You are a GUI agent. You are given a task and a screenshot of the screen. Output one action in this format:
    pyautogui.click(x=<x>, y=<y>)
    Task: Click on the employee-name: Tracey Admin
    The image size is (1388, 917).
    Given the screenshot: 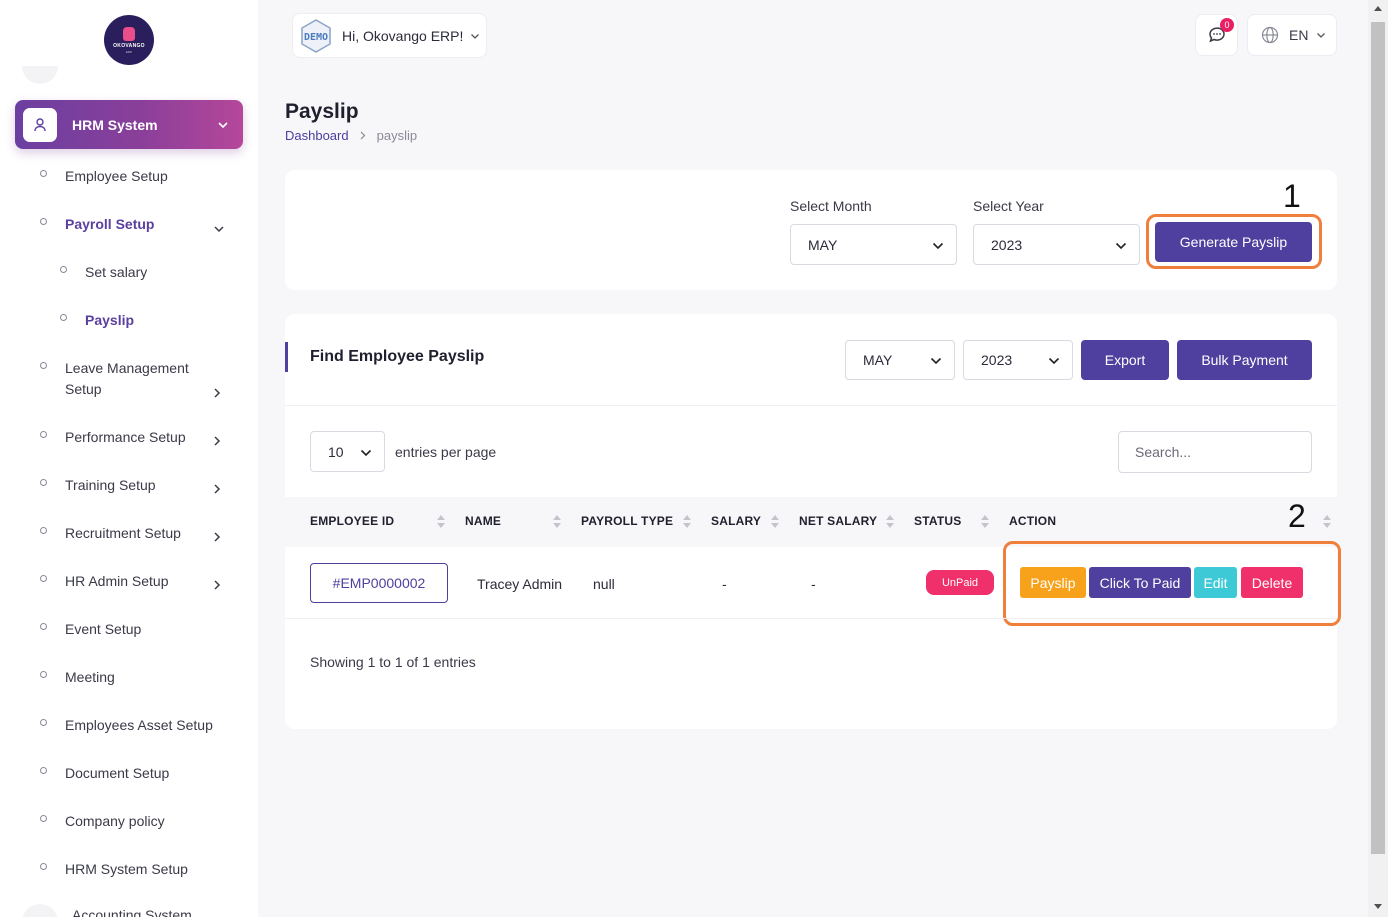 What is the action you would take?
    pyautogui.click(x=520, y=584)
    